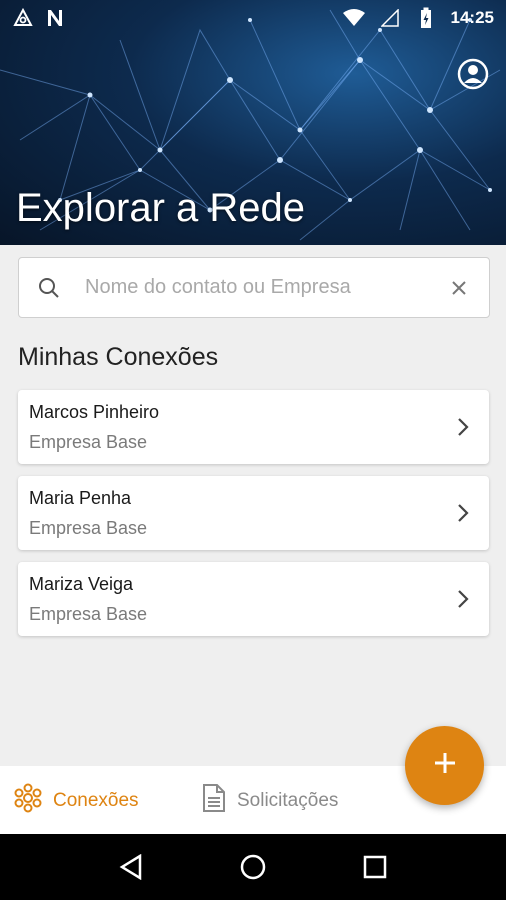 The width and height of the screenshot is (506, 900). What do you see at coordinates (426, 18) in the screenshot?
I see `battery-charging-icon` at bounding box center [426, 18].